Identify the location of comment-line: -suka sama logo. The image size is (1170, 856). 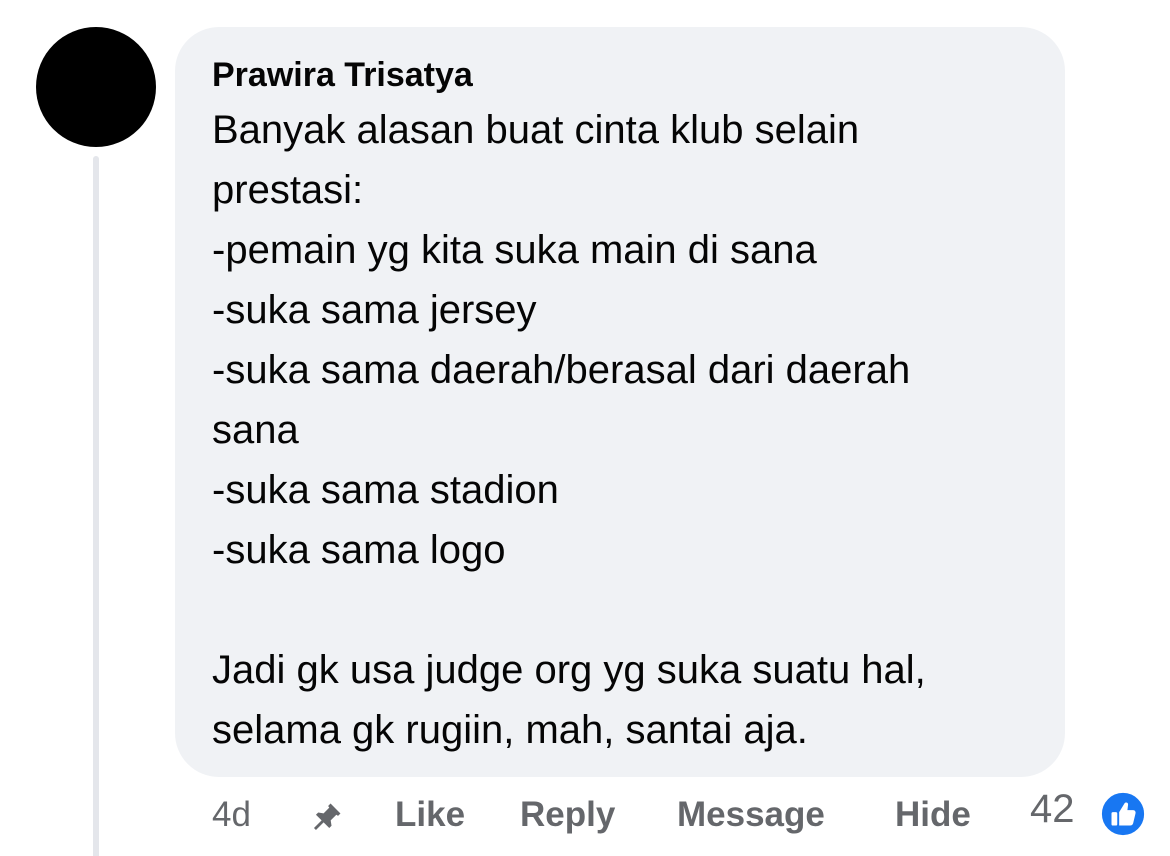
(359, 550).